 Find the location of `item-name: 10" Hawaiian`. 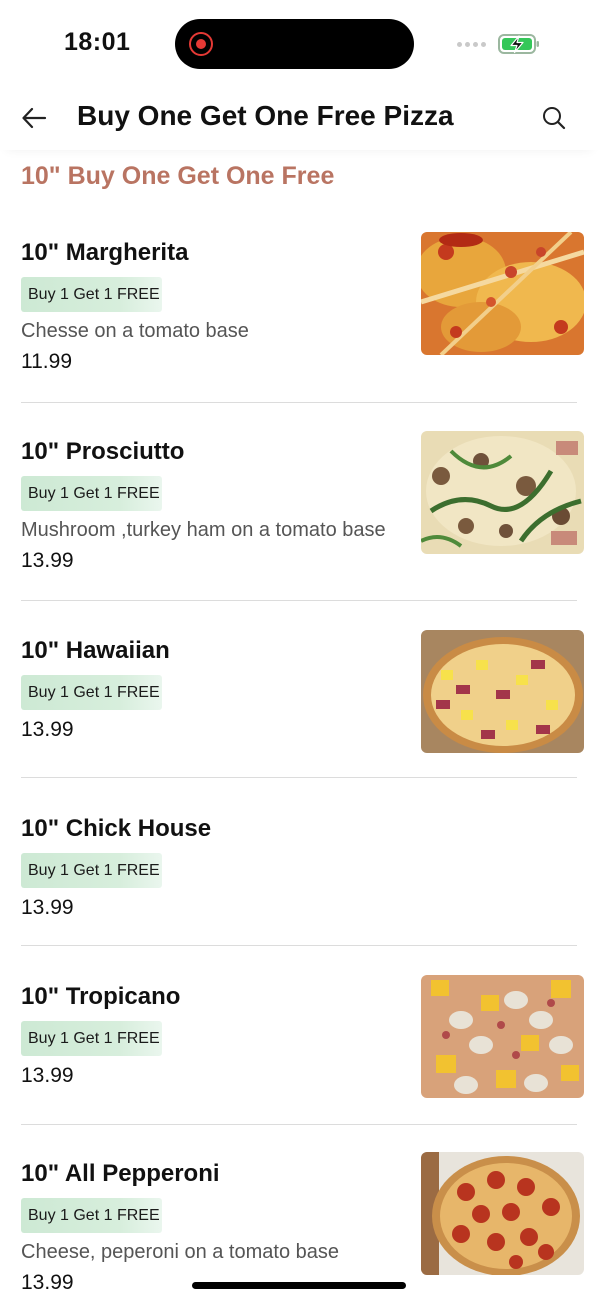

item-name: 10" Hawaiian is located at coordinates (95, 650).